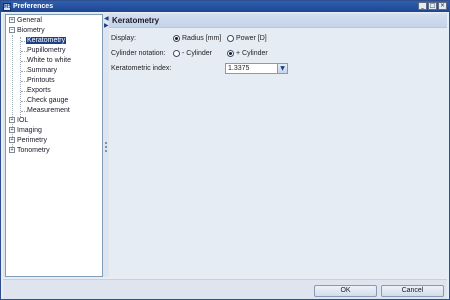  Describe the element at coordinates (106, 25) in the screenshot. I see `collapse-right-icon: ▶` at that location.